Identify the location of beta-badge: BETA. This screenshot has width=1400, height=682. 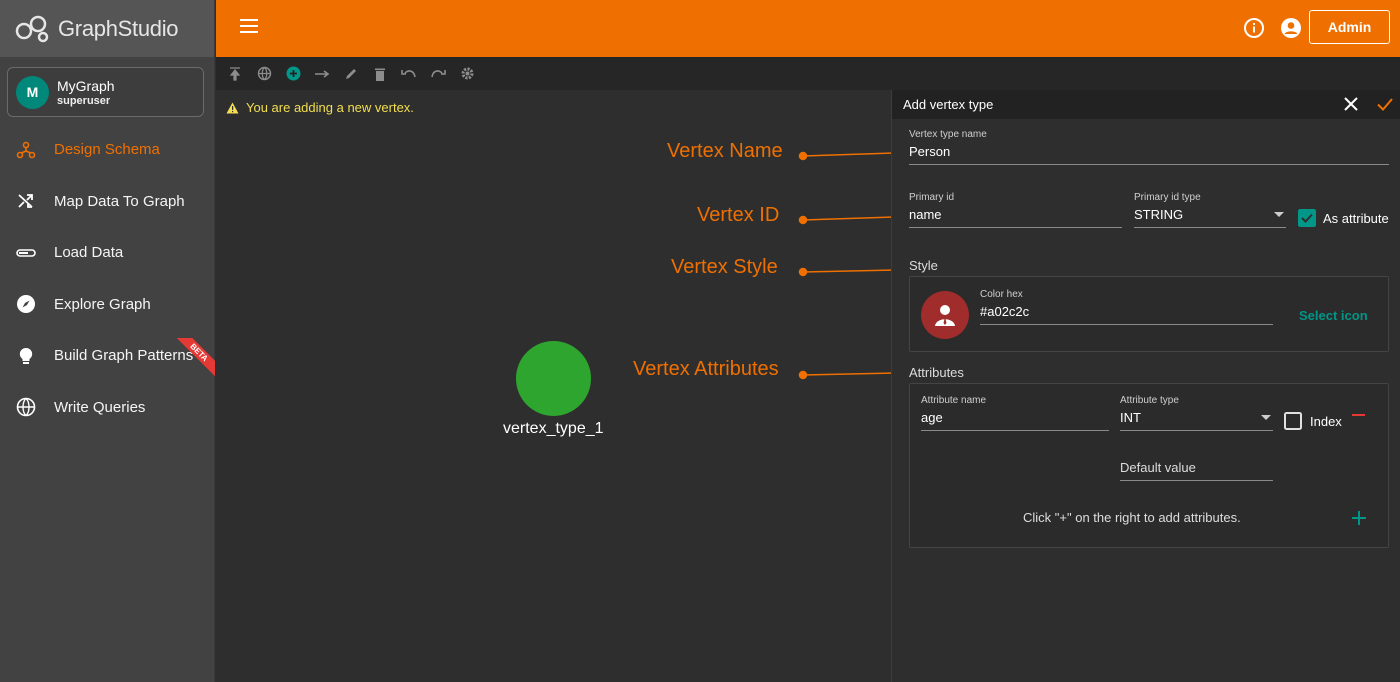
(195, 358).